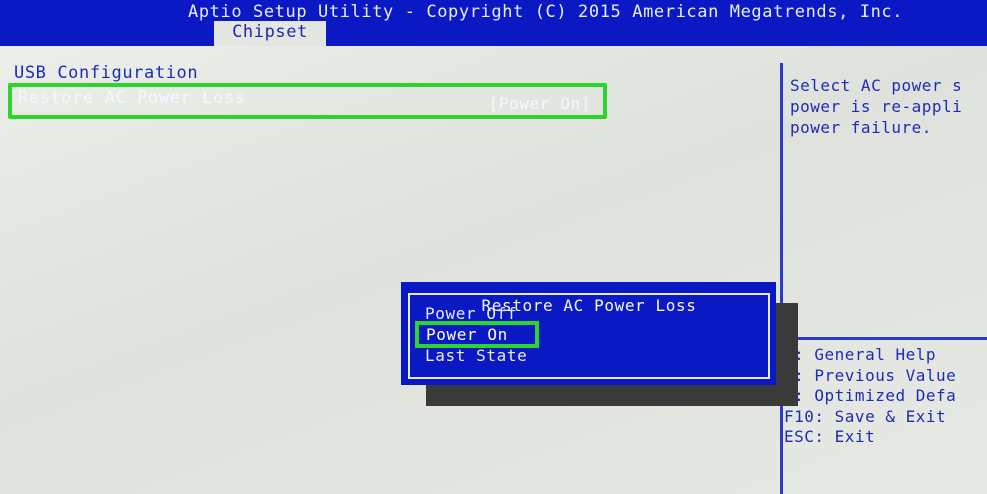 This screenshot has height=494, width=987. I want to click on key-legend-divider, so click(883, 338).